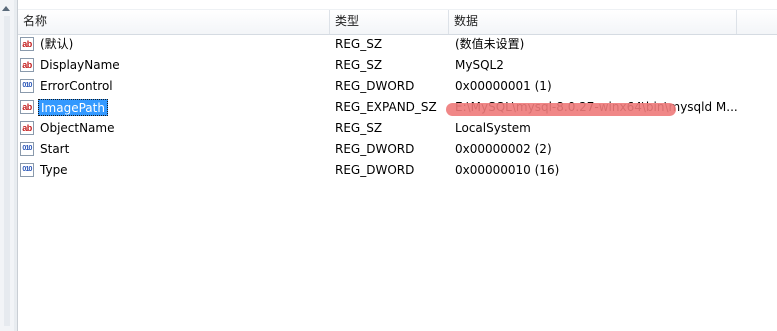  I want to click on value-name-cell: ab ObjectName, so click(173, 128).